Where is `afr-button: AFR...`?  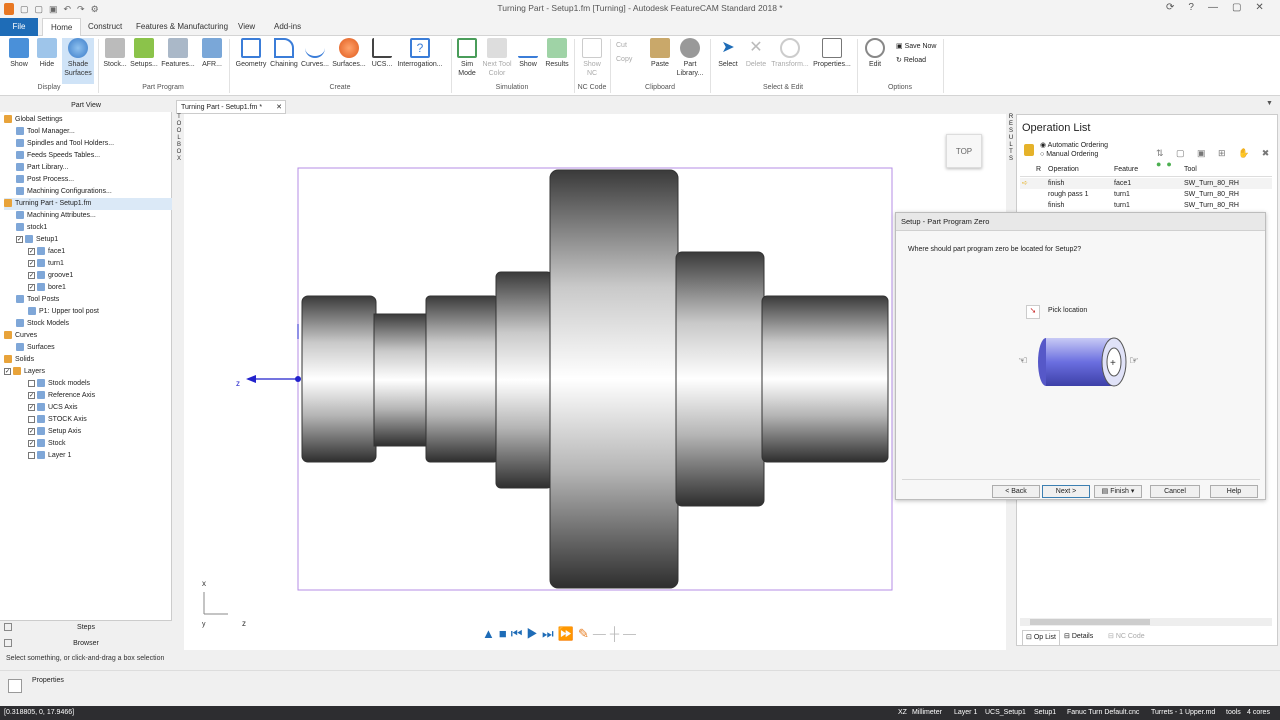 afr-button: AFR... is located at coordinates (212, 53).